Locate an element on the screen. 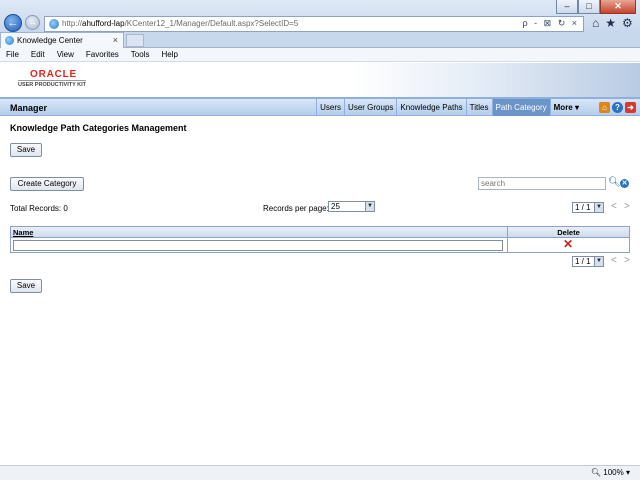  table-row-delete-cell: ✕ is located at coordinates (568, 245).